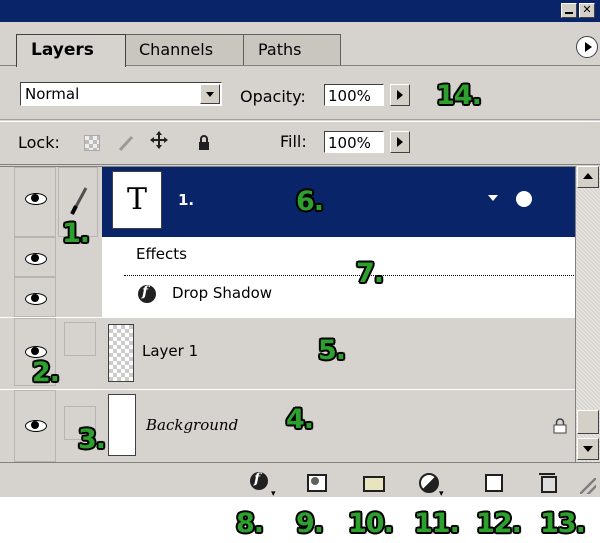 This screenshot has width=600, height=543. What do you see at coordinates (46, 372) in the screenshot?
I see `annotation-2: 2.` at bounding box center [46, 372].